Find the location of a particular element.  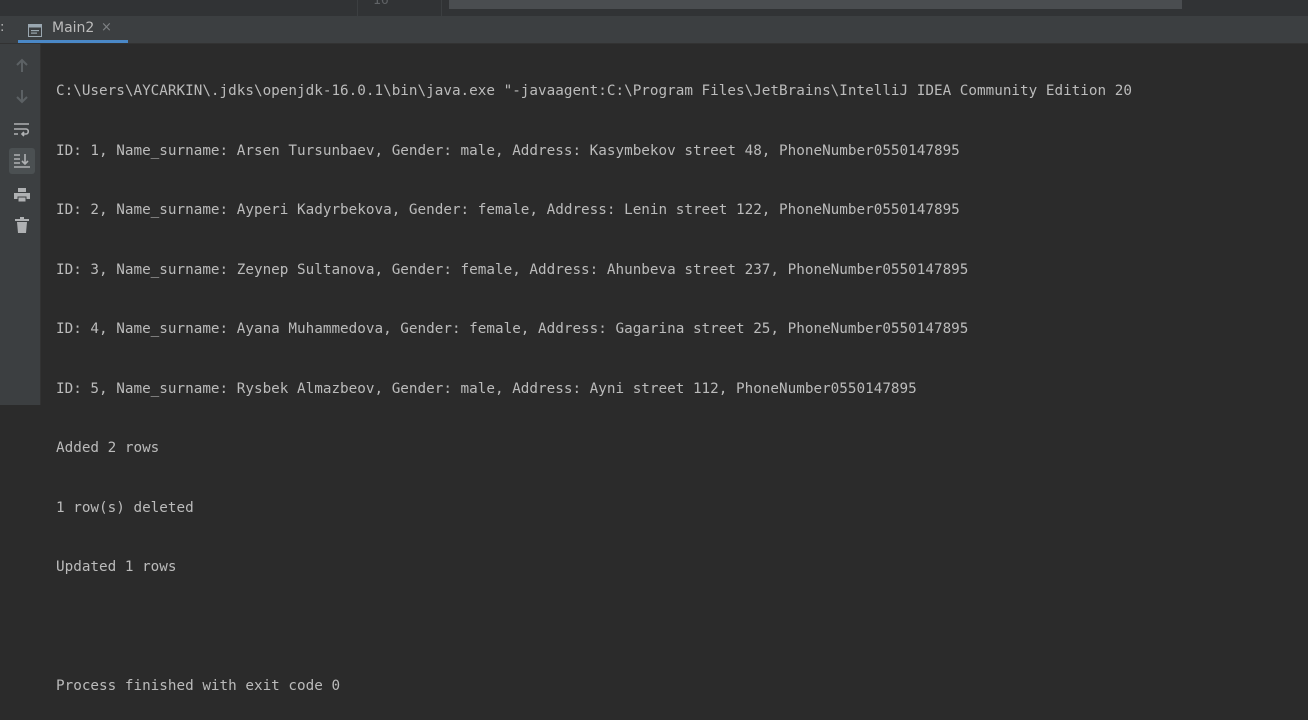

editor-remnant: 16 is located at coordinates (654, 8).